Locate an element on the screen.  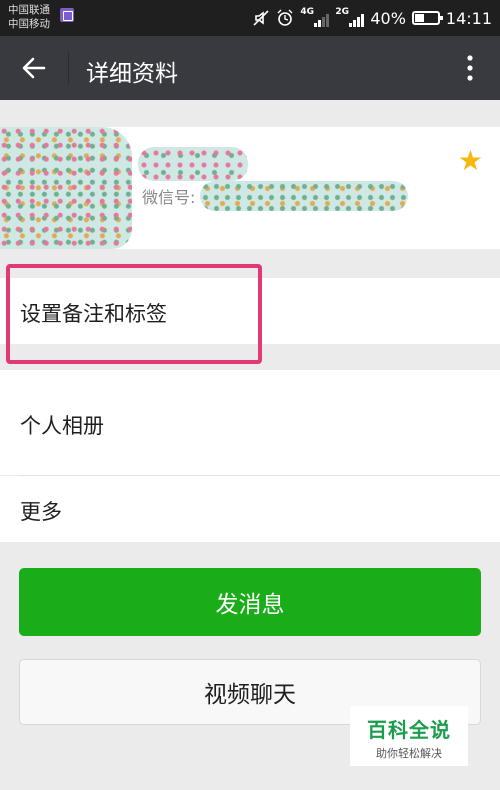
battery-icon is located at coordinates (427, 18).